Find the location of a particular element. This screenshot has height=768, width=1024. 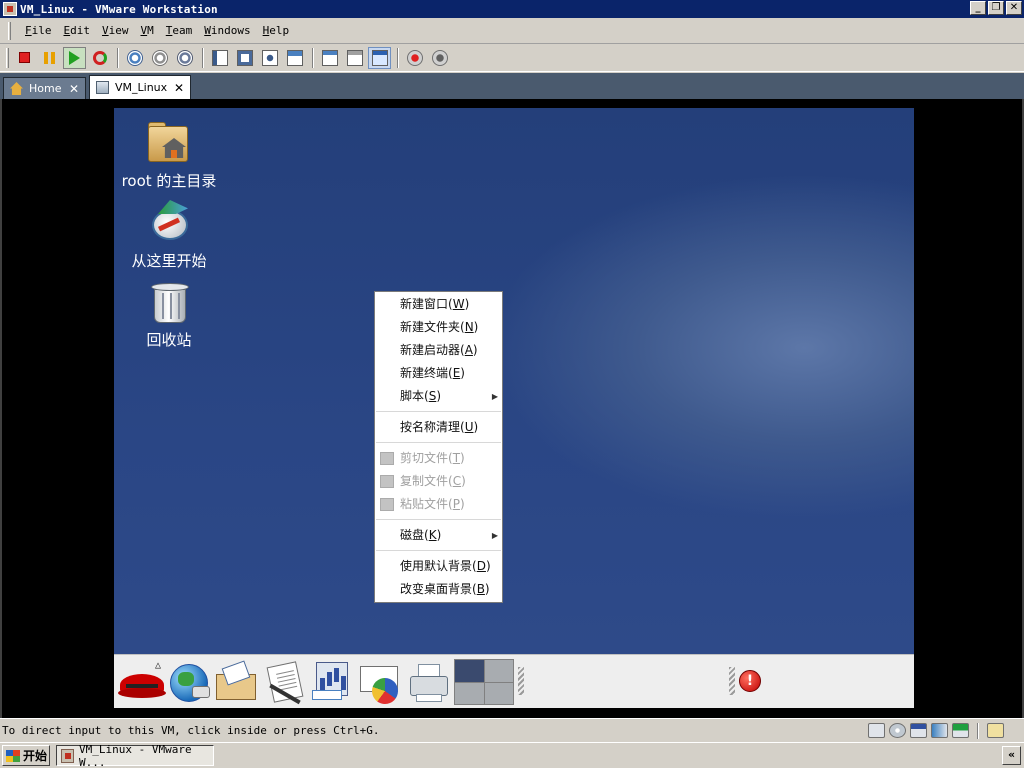

menu-view: View is located at coordinates (115, 30).